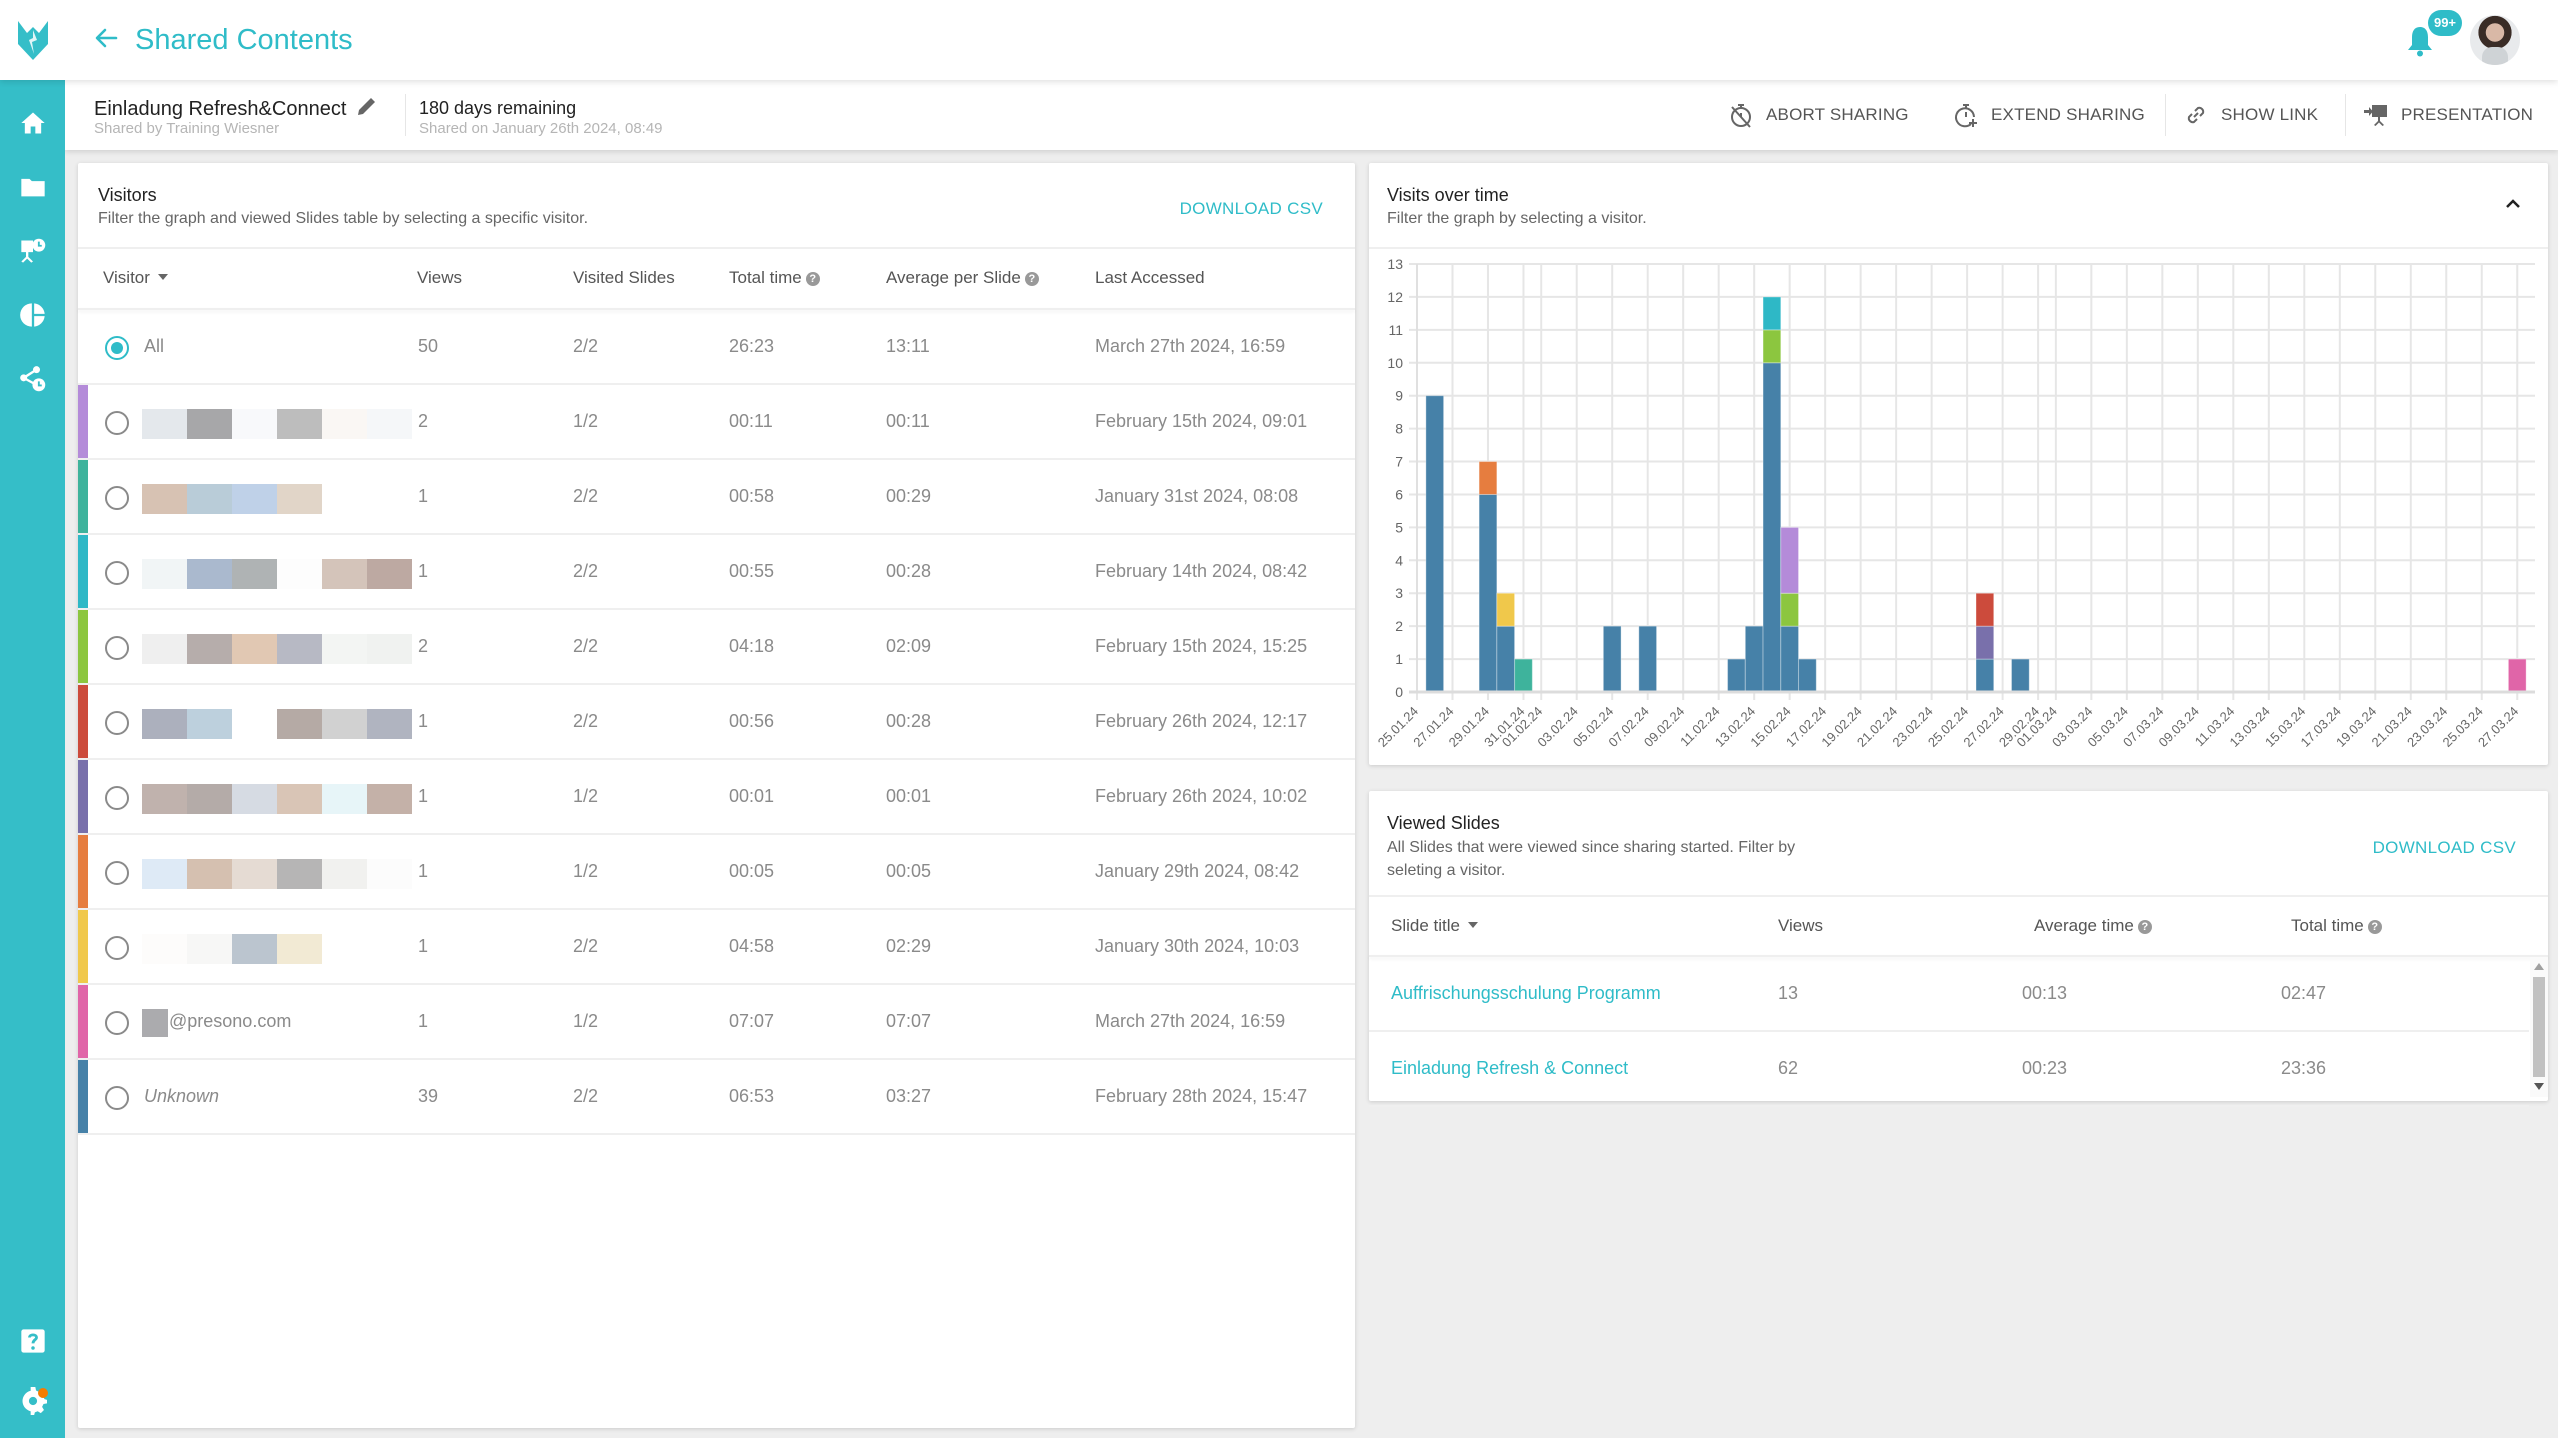  What do you see at coordinates (752, 796) in the screenshot?
I see `visitor-total: 00:01` at bounding box center [752, 796].